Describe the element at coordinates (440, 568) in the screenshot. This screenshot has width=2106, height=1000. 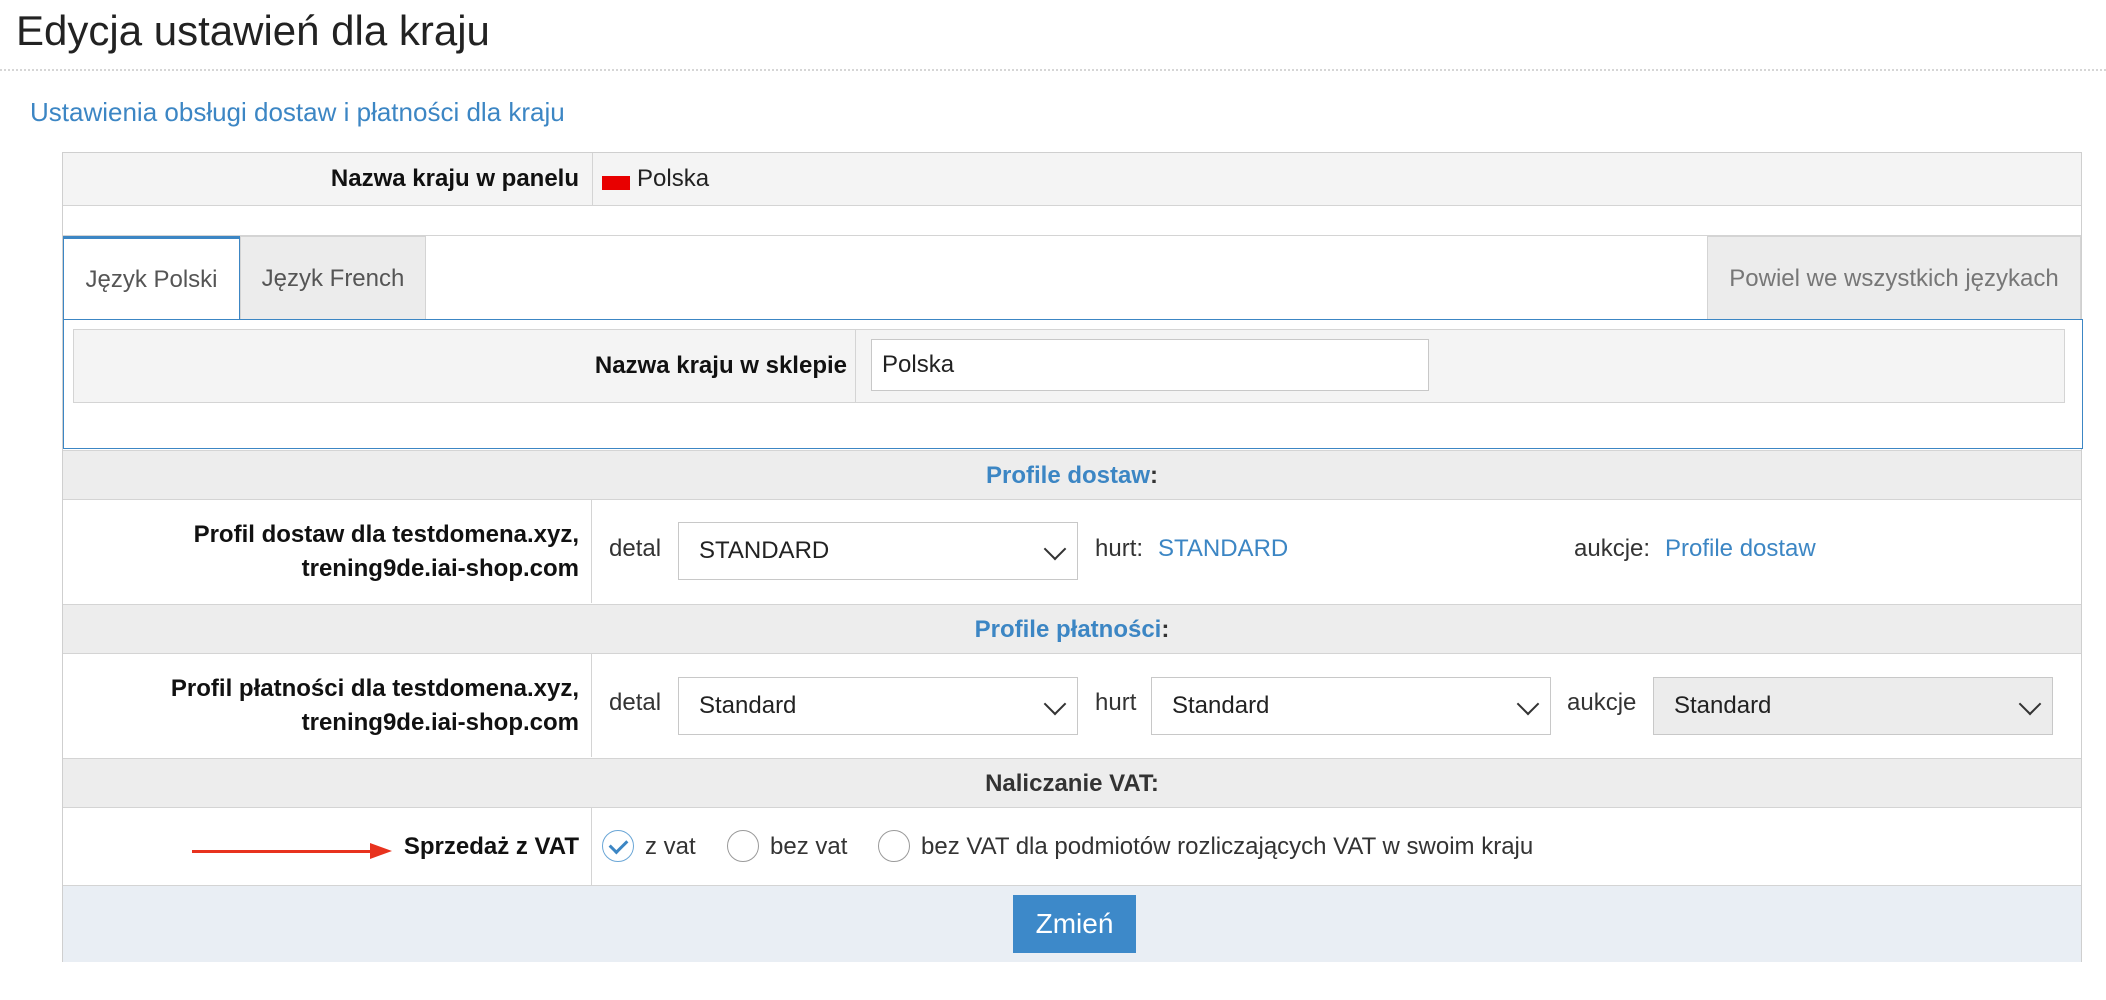
I see `delivery-profile-label-line-2: trening9de.iai-shop.com` at that location.